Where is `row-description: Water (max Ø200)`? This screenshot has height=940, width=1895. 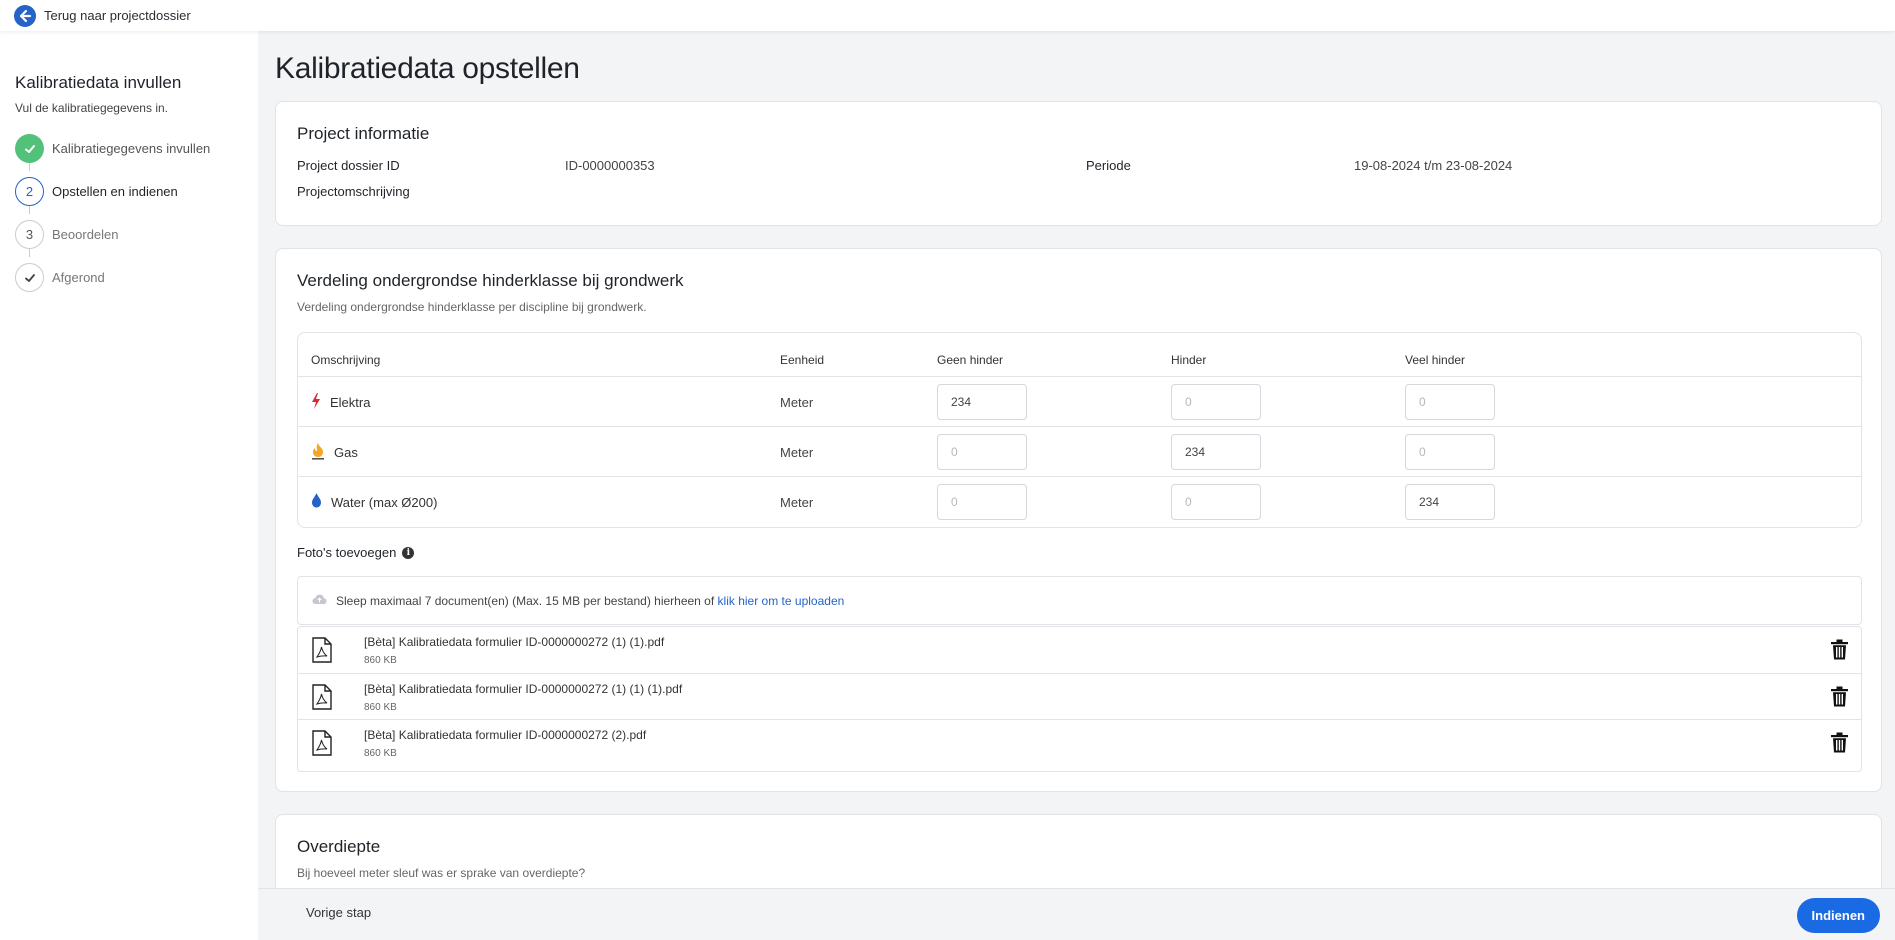 row-description: Water (max Ø200) is located at coordinates (374, 502).